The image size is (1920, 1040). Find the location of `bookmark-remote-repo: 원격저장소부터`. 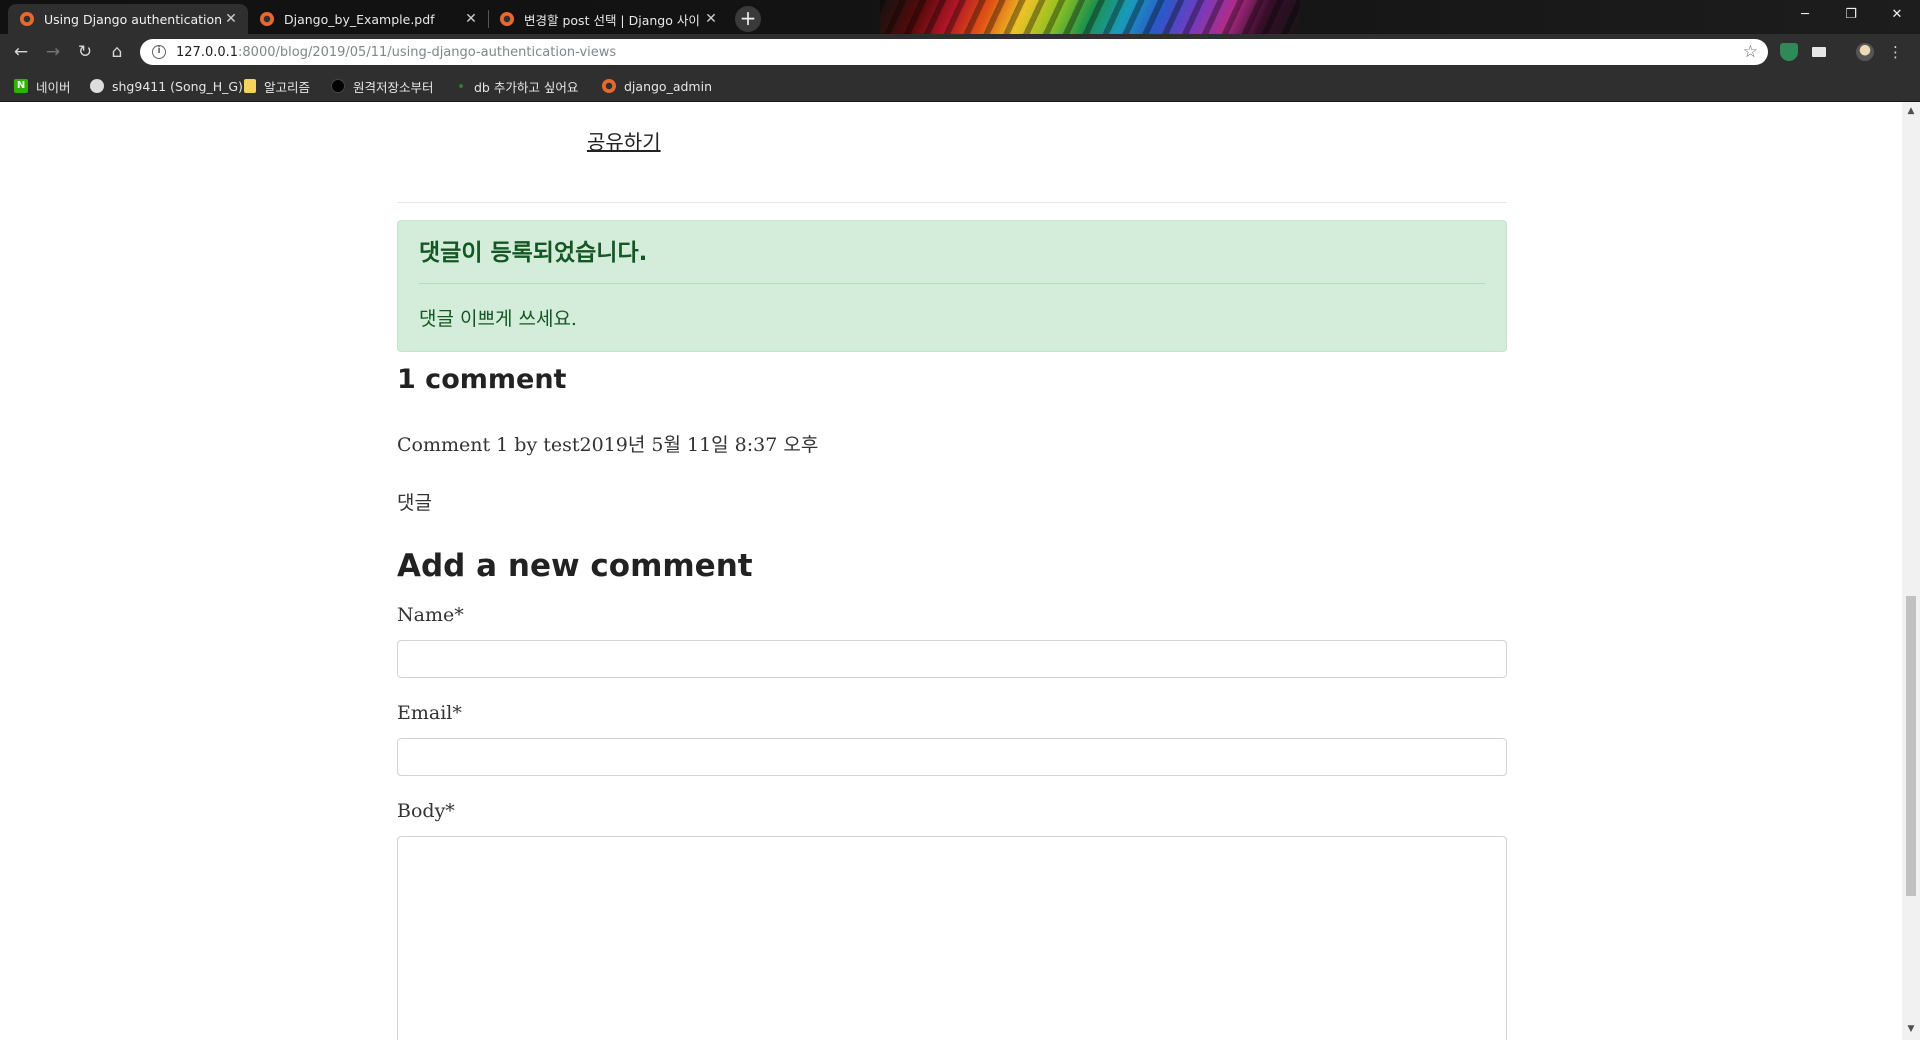

bookmark-remote-repo: 원격저장소부터 is located at coordinates (382, 86).